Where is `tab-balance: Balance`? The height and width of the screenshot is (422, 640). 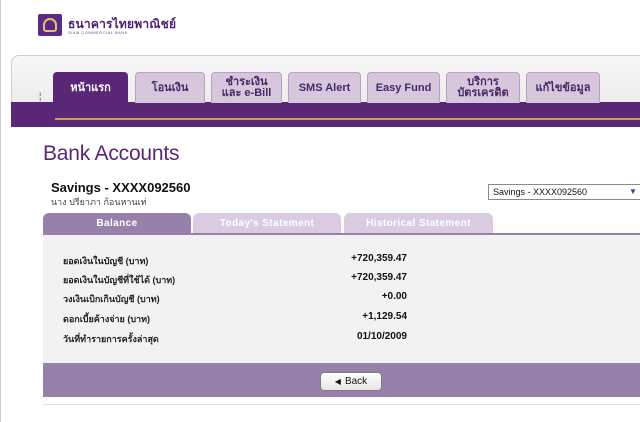
tab-balance: Balance is located at coordinates (117, 223).